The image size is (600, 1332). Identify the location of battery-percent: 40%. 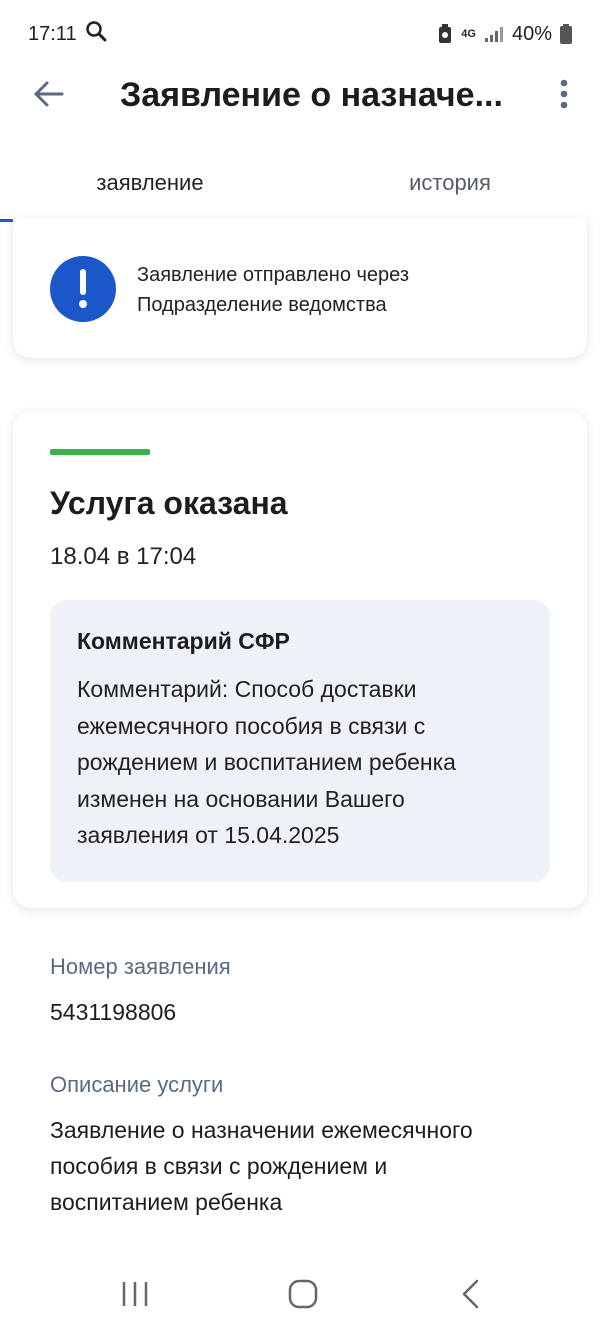
(531, 33).